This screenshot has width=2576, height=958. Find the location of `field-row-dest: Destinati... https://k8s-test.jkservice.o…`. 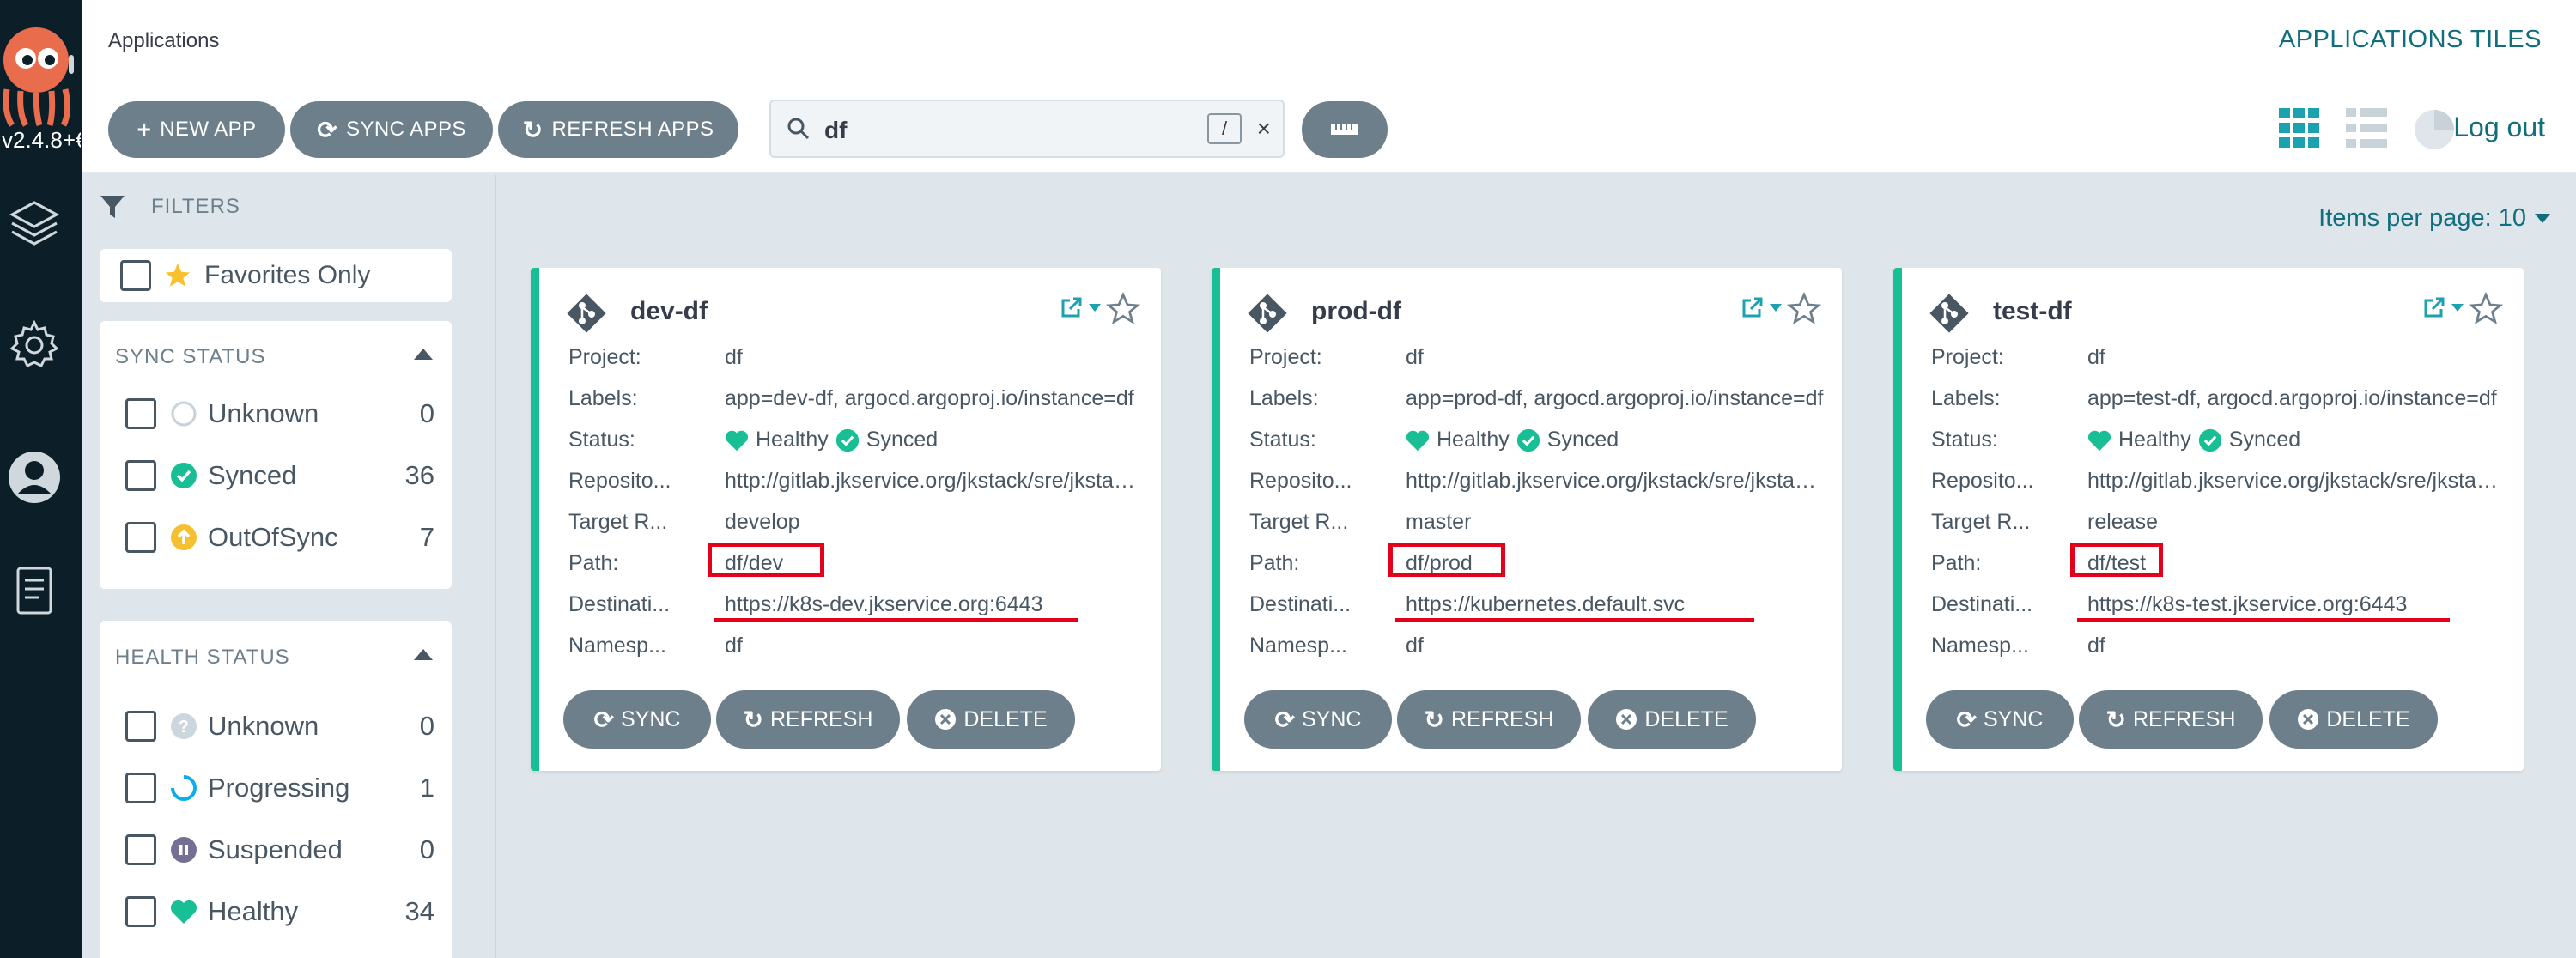

field-row-dest: Destinati... https://k8s-test.jkservice.o… is located at coordinates (2223, 606).